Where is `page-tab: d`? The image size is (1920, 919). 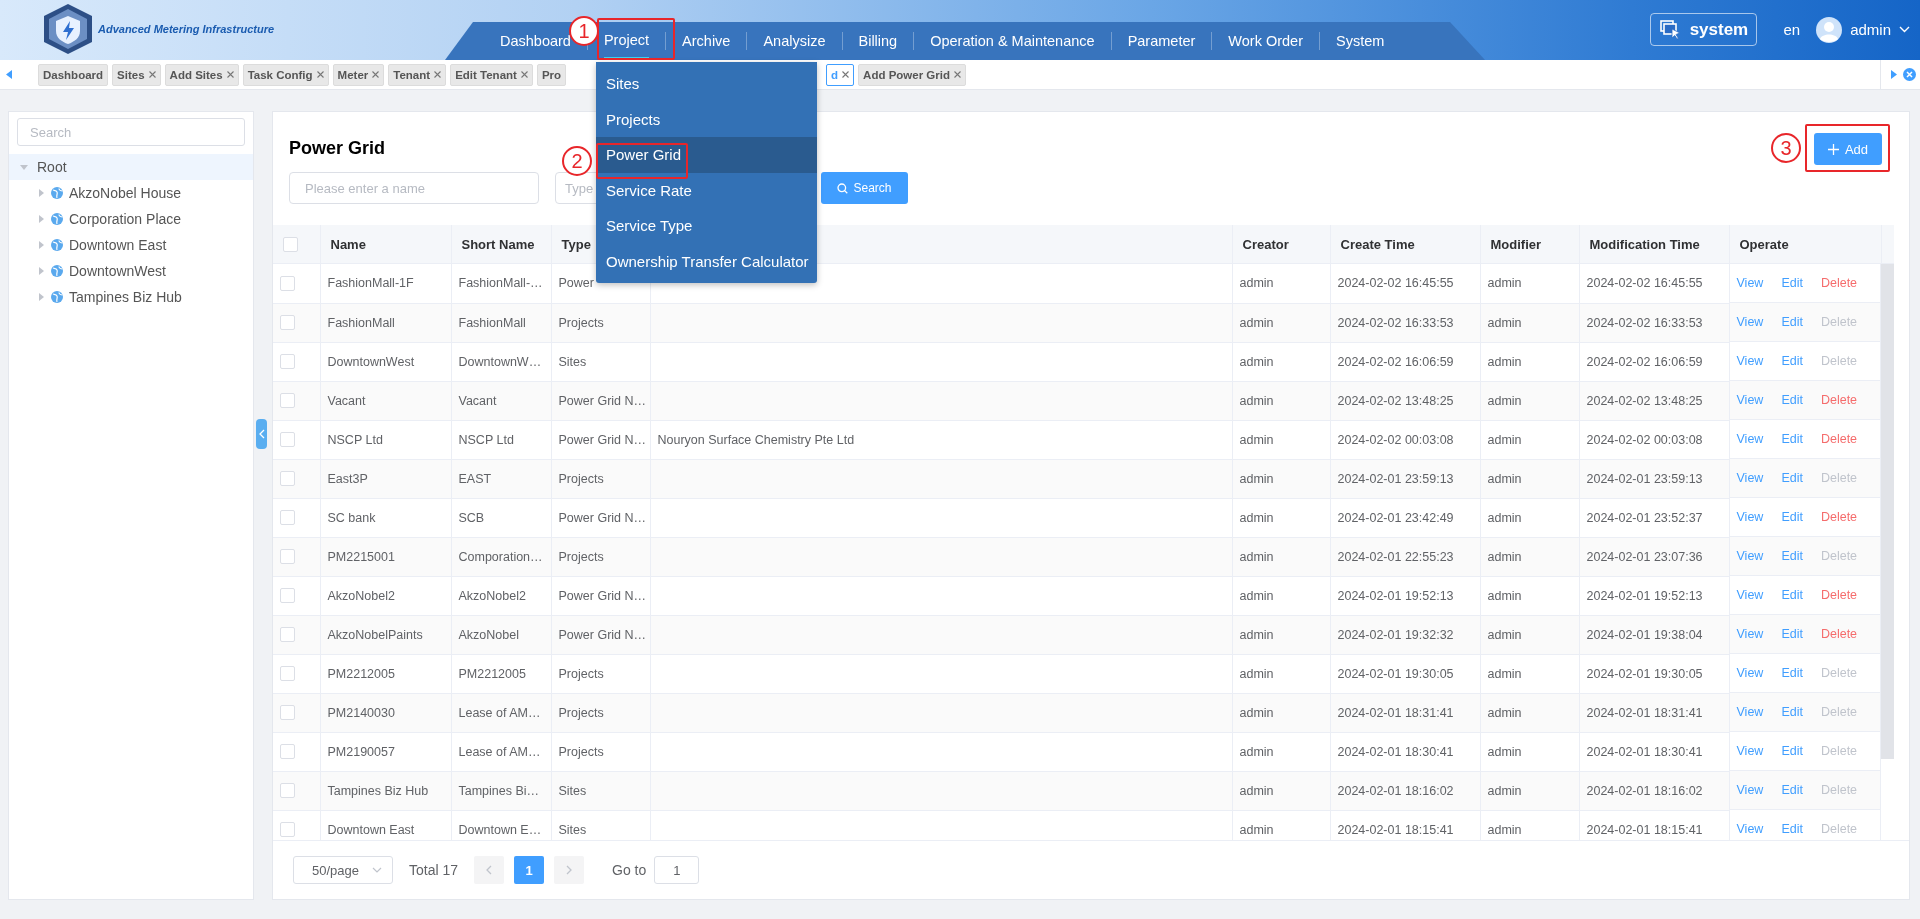 page-tab: d is located at coordinates (840, 74).